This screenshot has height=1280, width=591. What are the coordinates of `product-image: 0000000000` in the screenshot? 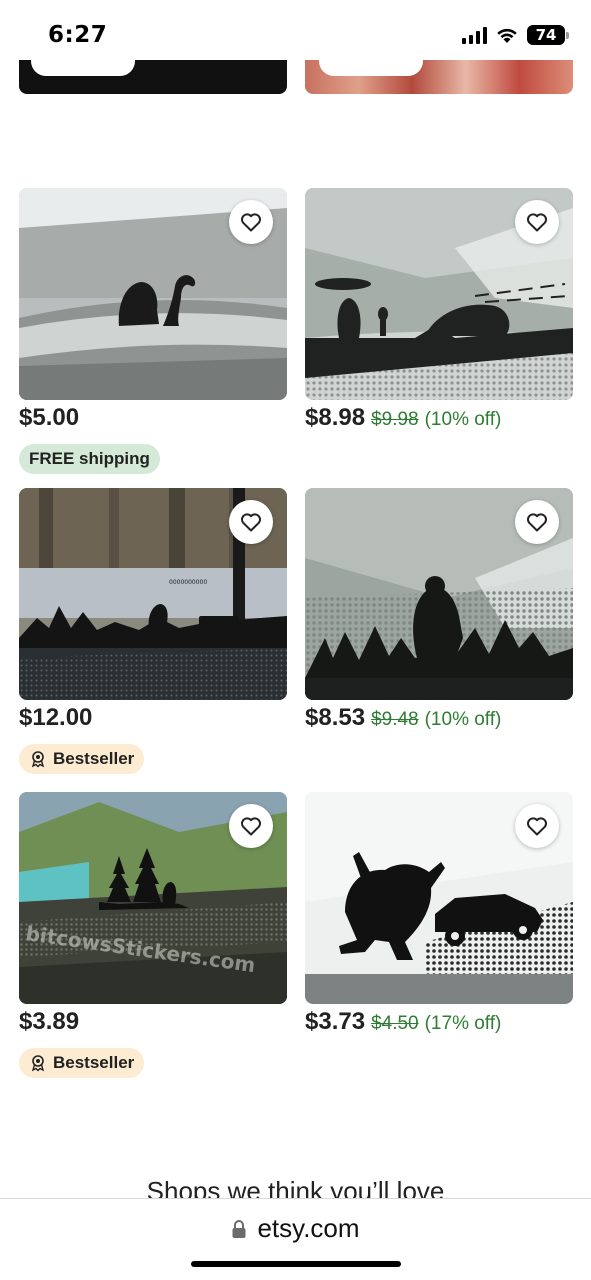 It's located at (153, 594).